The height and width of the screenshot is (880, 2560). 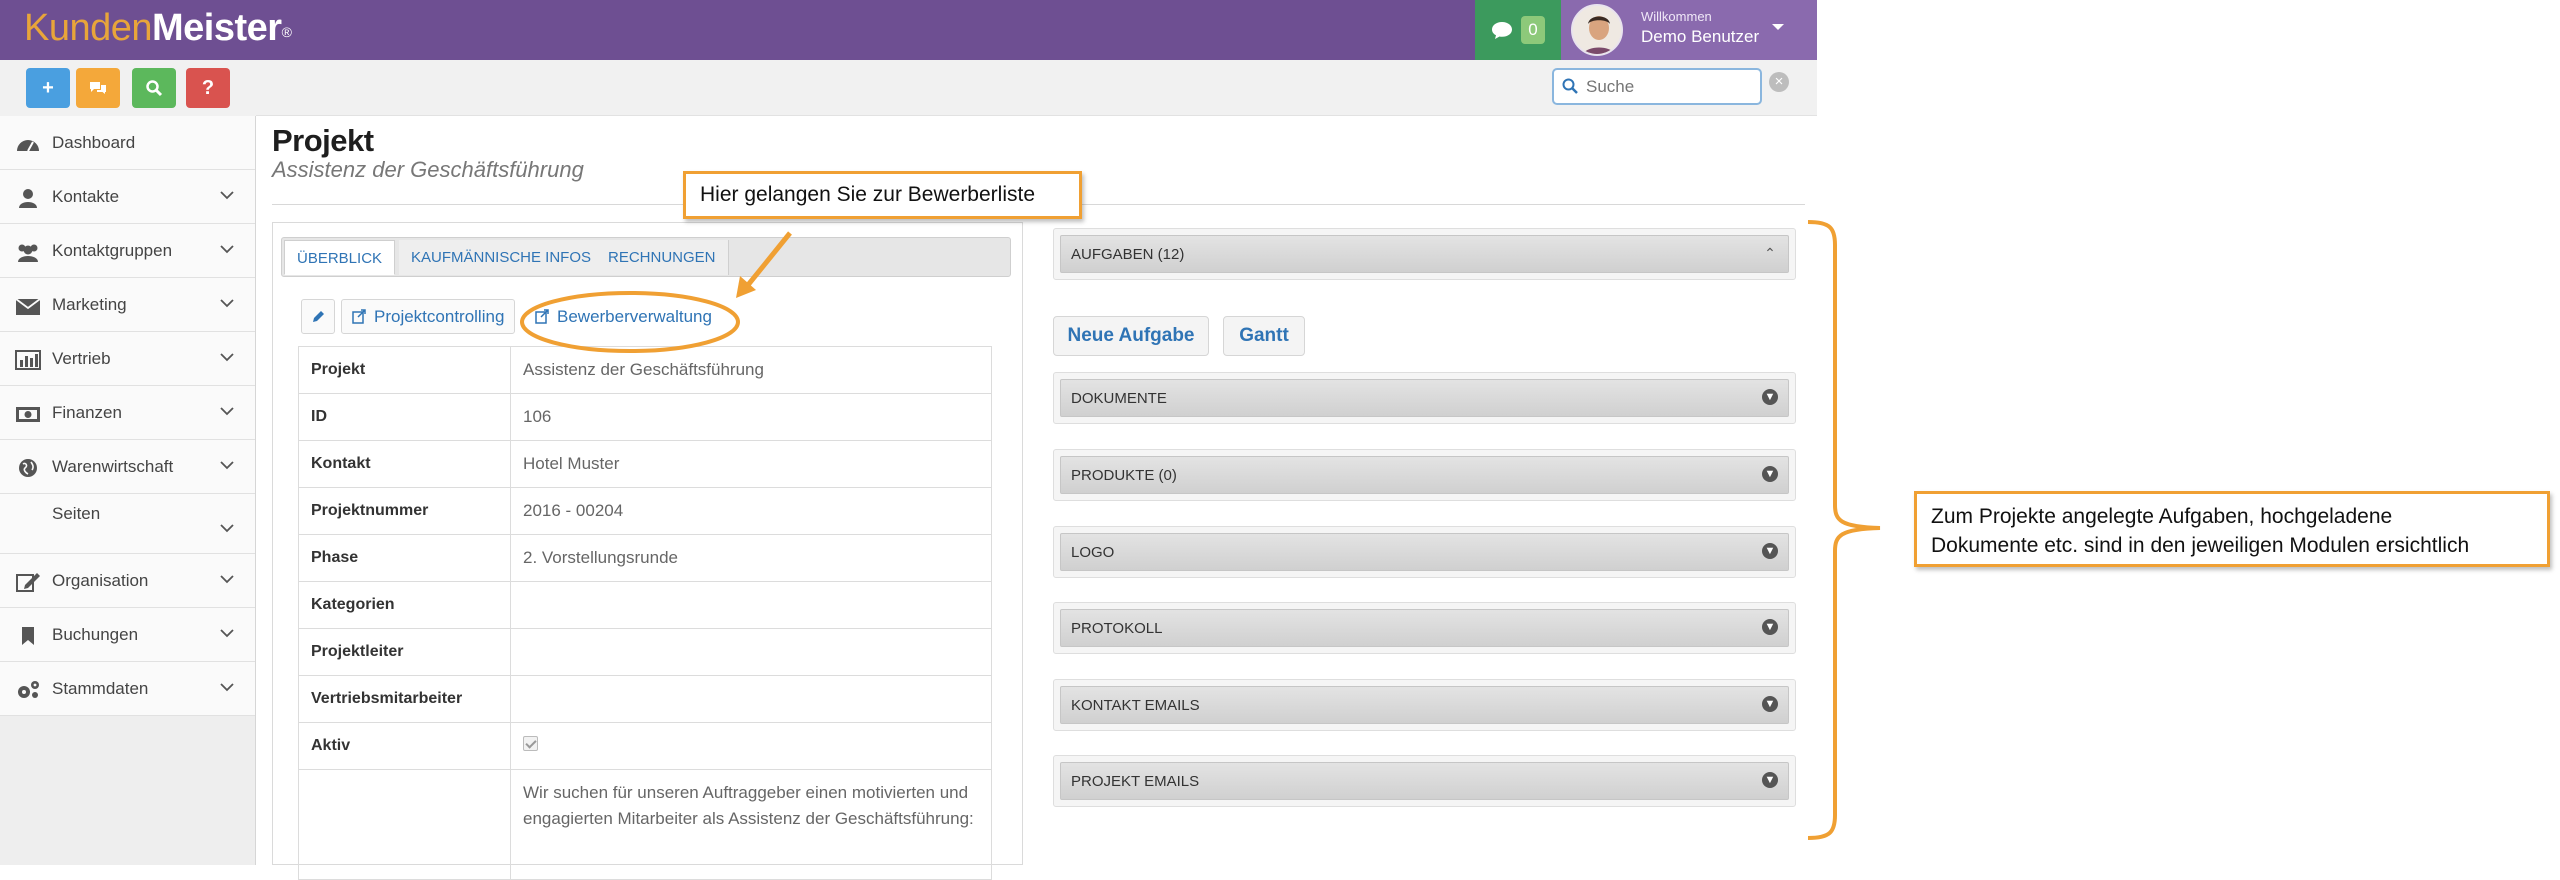 I want to click on detail-value: Hotel Muster, so click(x=751, y=464).